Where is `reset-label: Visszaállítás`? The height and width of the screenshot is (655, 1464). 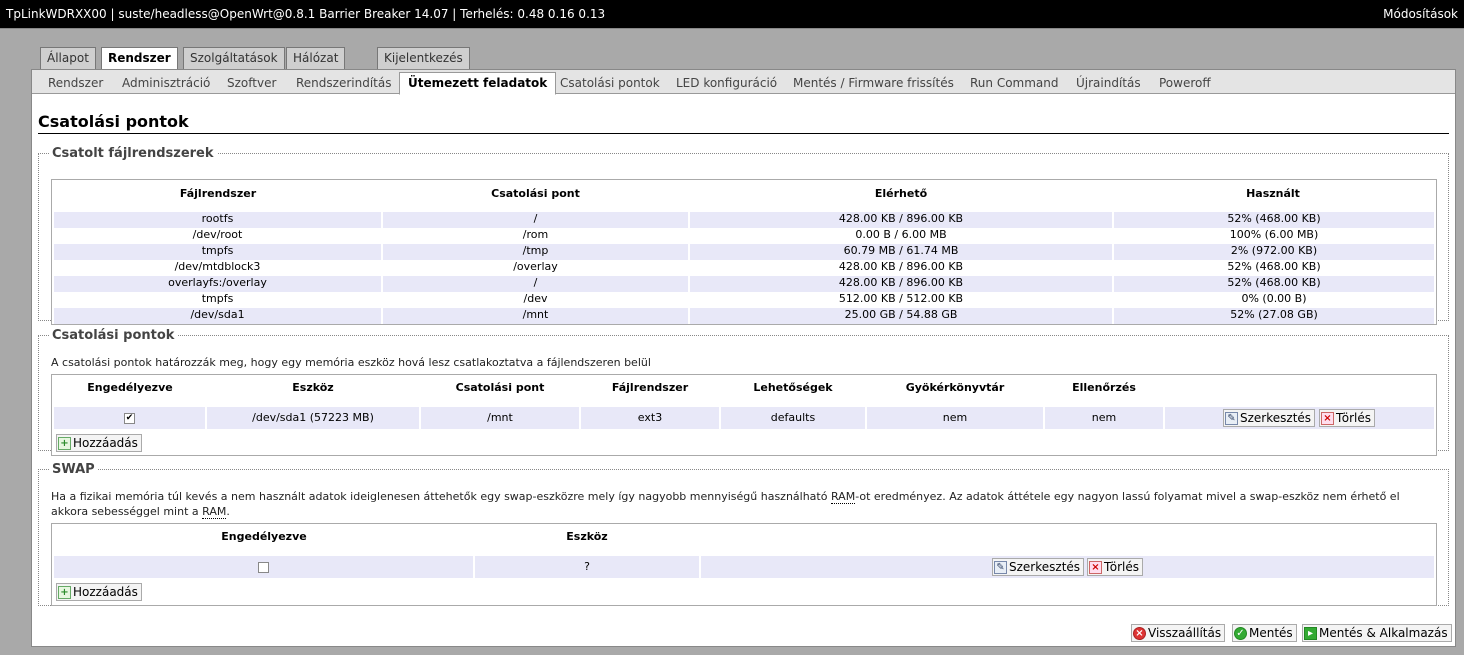
reset-label: Visszaállítás is located at coordinates (1185, 633).